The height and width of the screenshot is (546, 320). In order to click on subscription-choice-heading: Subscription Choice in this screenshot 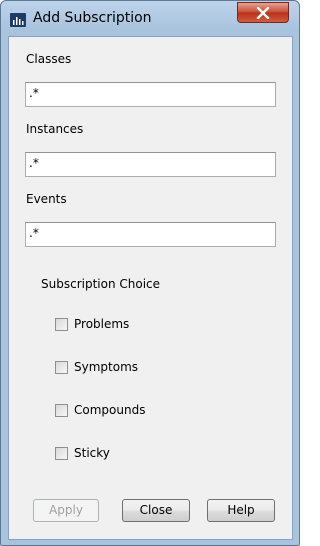, I will do `click(101, 284)`.